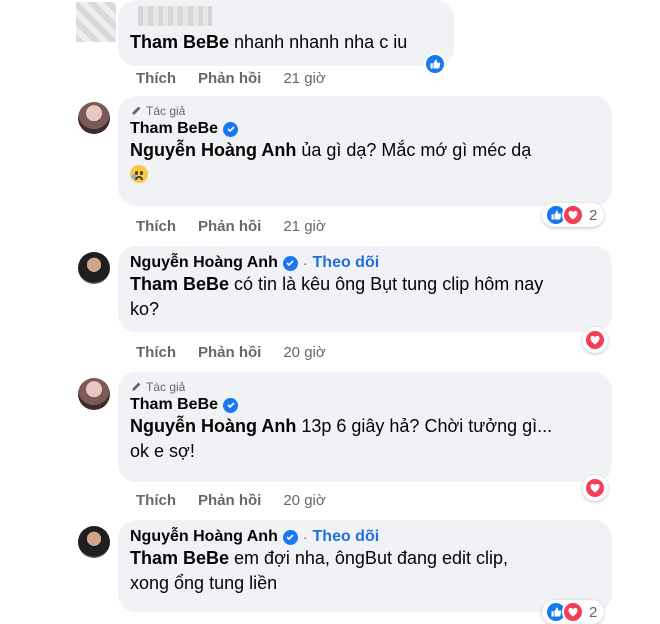 This screenshot has width=660, height=624. What do you see at coordinates (175, 16) in the screenshot?
I see `blurred-name` at bounding box center [175, 16].